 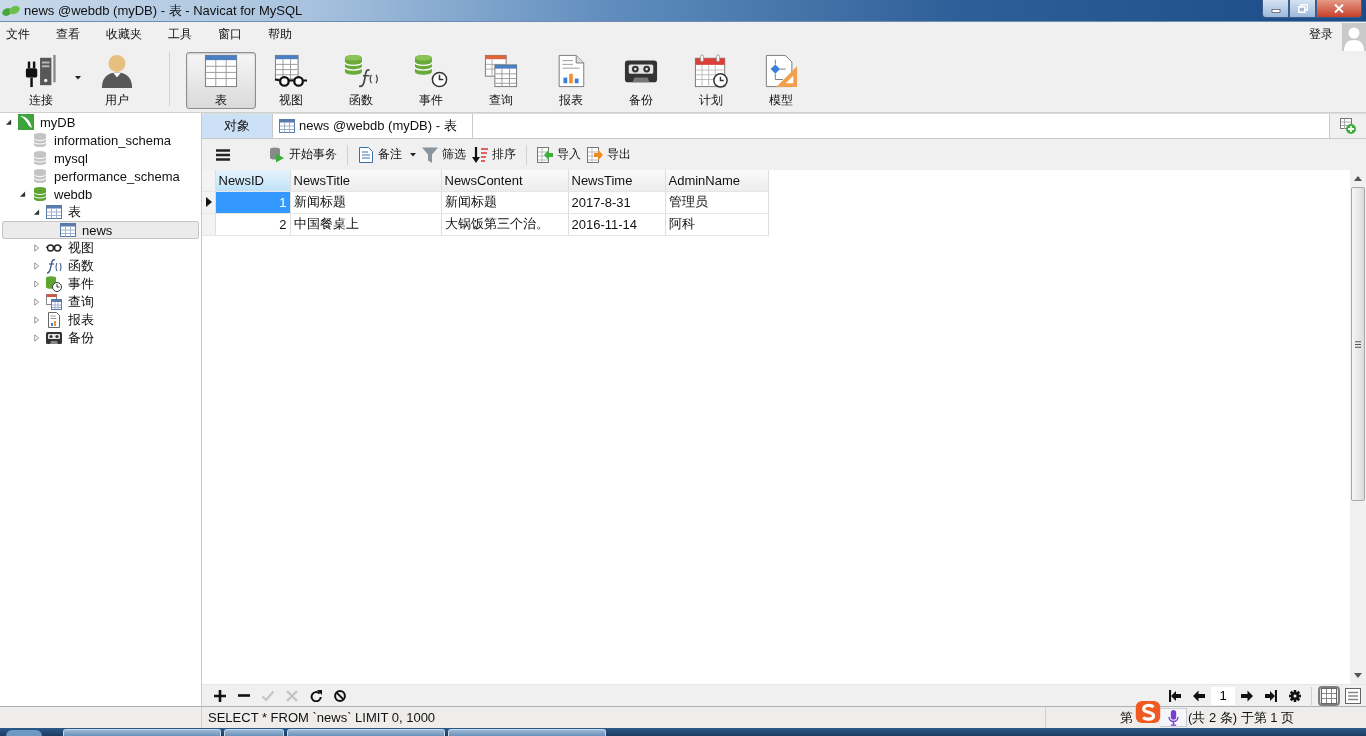 I want to click on document-icon, so click(x=366, y=154).